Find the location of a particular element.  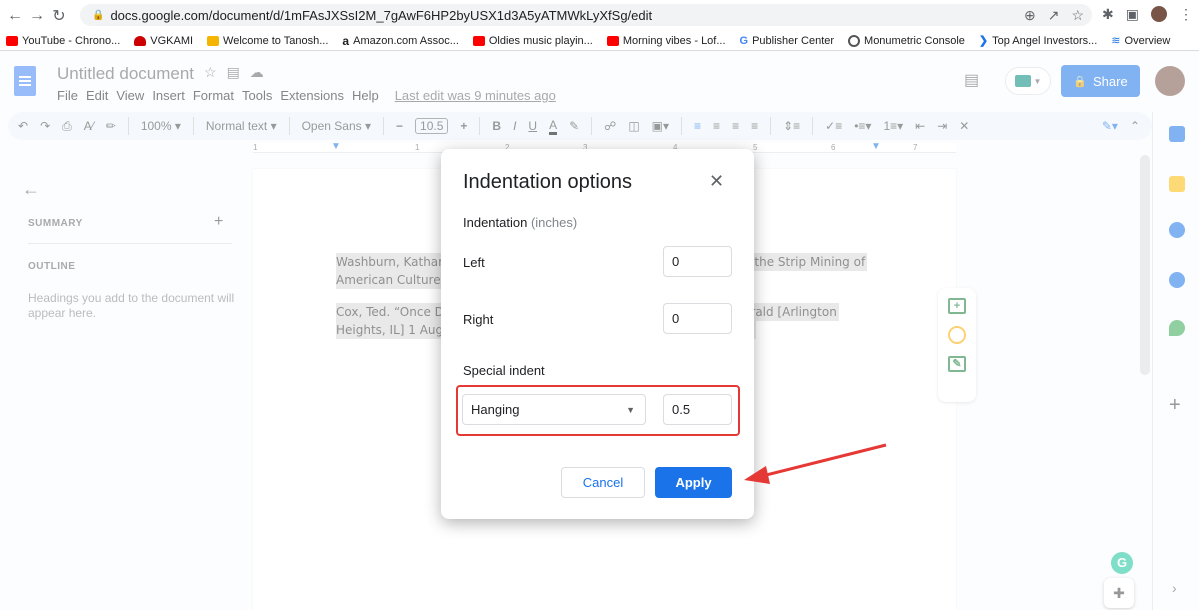

bookmark: ≋ Overview is located at coordinates (1140, 41).